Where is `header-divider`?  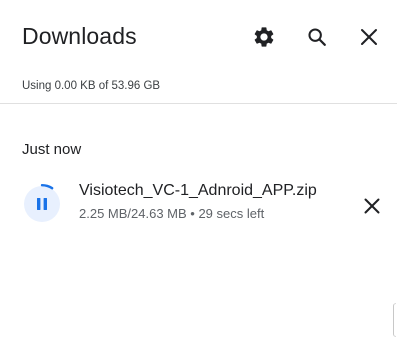 header-divider is located at coordinates (198, 103).